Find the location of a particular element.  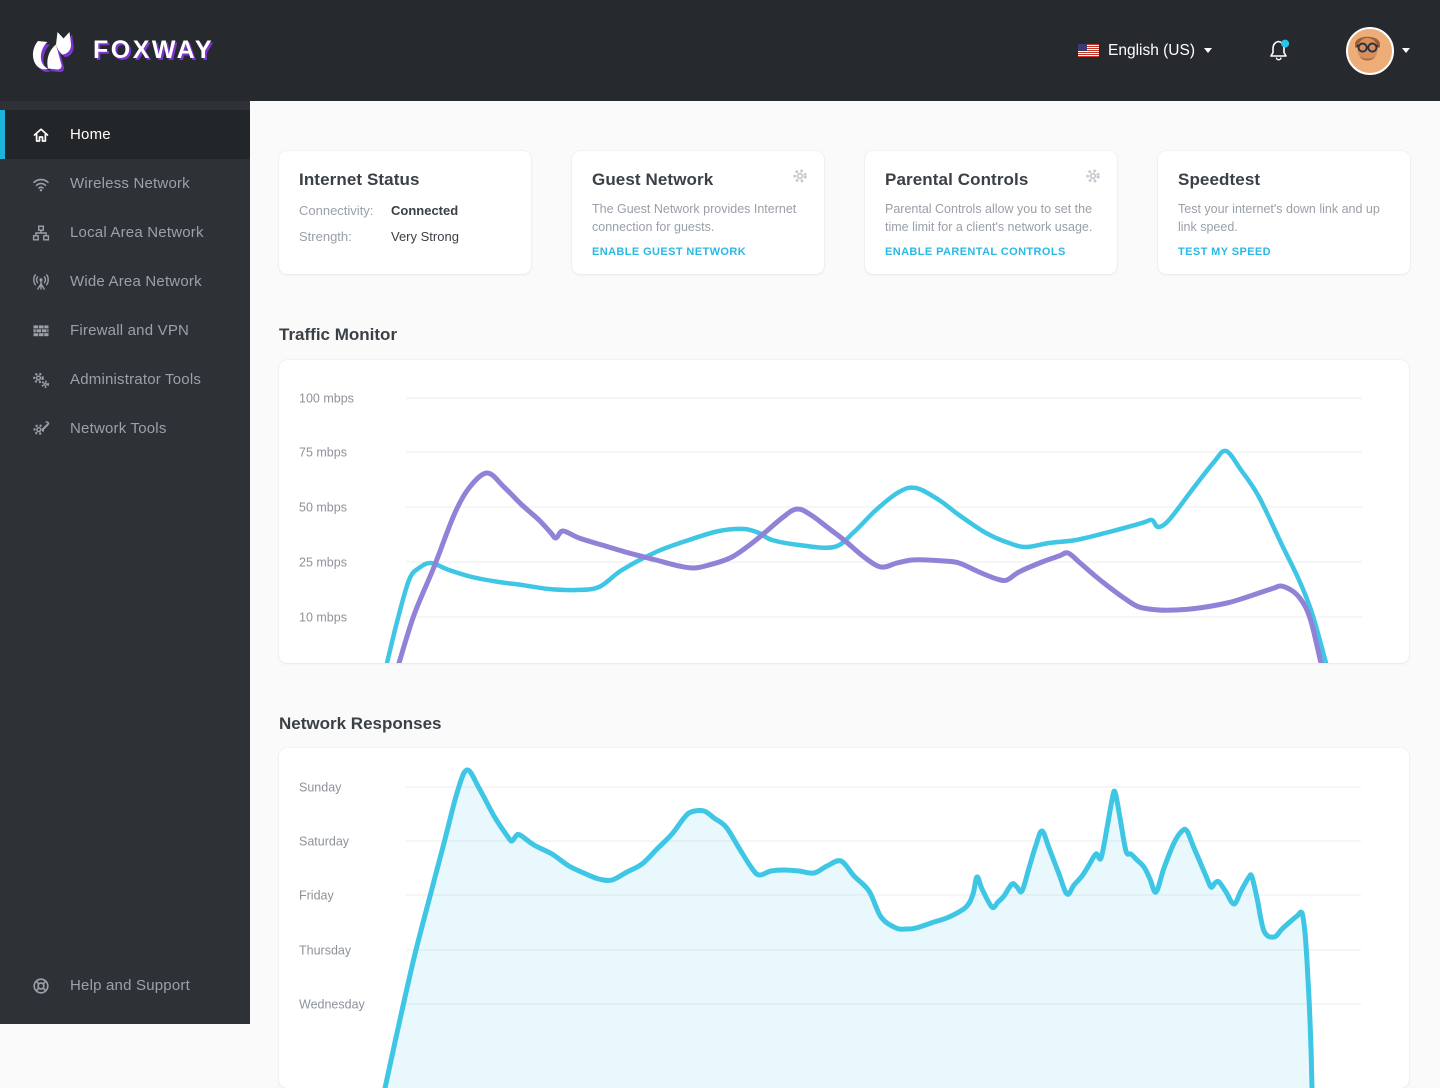

sidebar-item-local-area-network: Local Area Network is located at coordinates (125, 232).